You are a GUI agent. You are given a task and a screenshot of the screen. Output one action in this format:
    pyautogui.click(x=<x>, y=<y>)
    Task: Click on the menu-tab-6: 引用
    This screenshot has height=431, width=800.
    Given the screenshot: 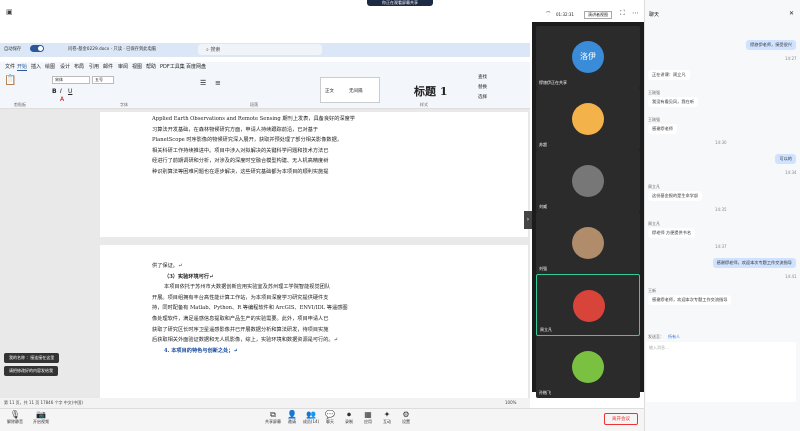 What is the action you would take?
    pyautogui.click(x=94, y=66)
    